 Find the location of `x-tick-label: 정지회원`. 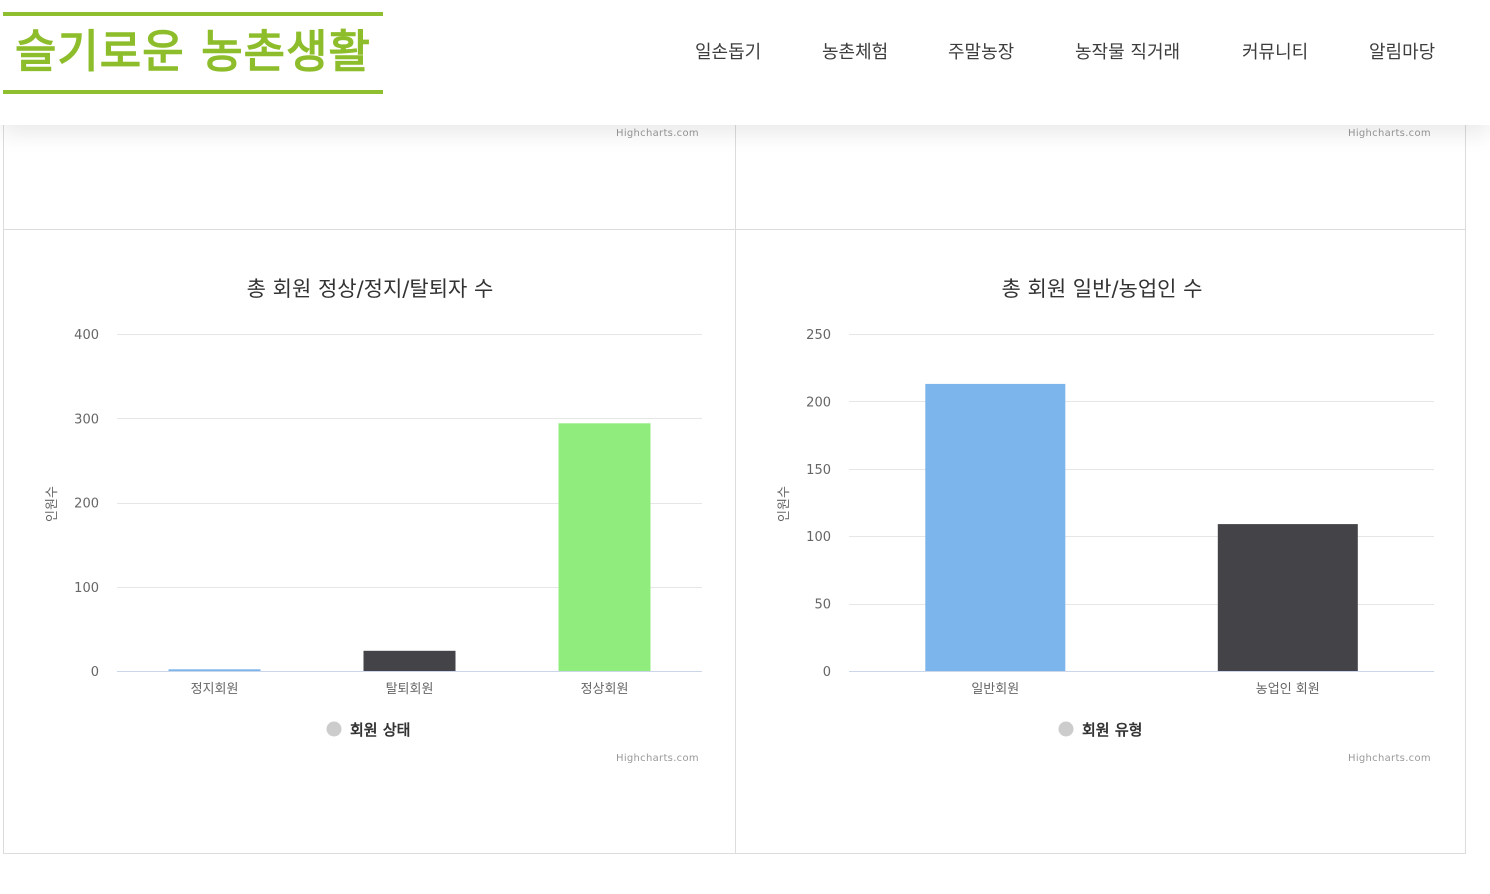

x-tick-label: 정지회원 is located at coordinates (215, 689).